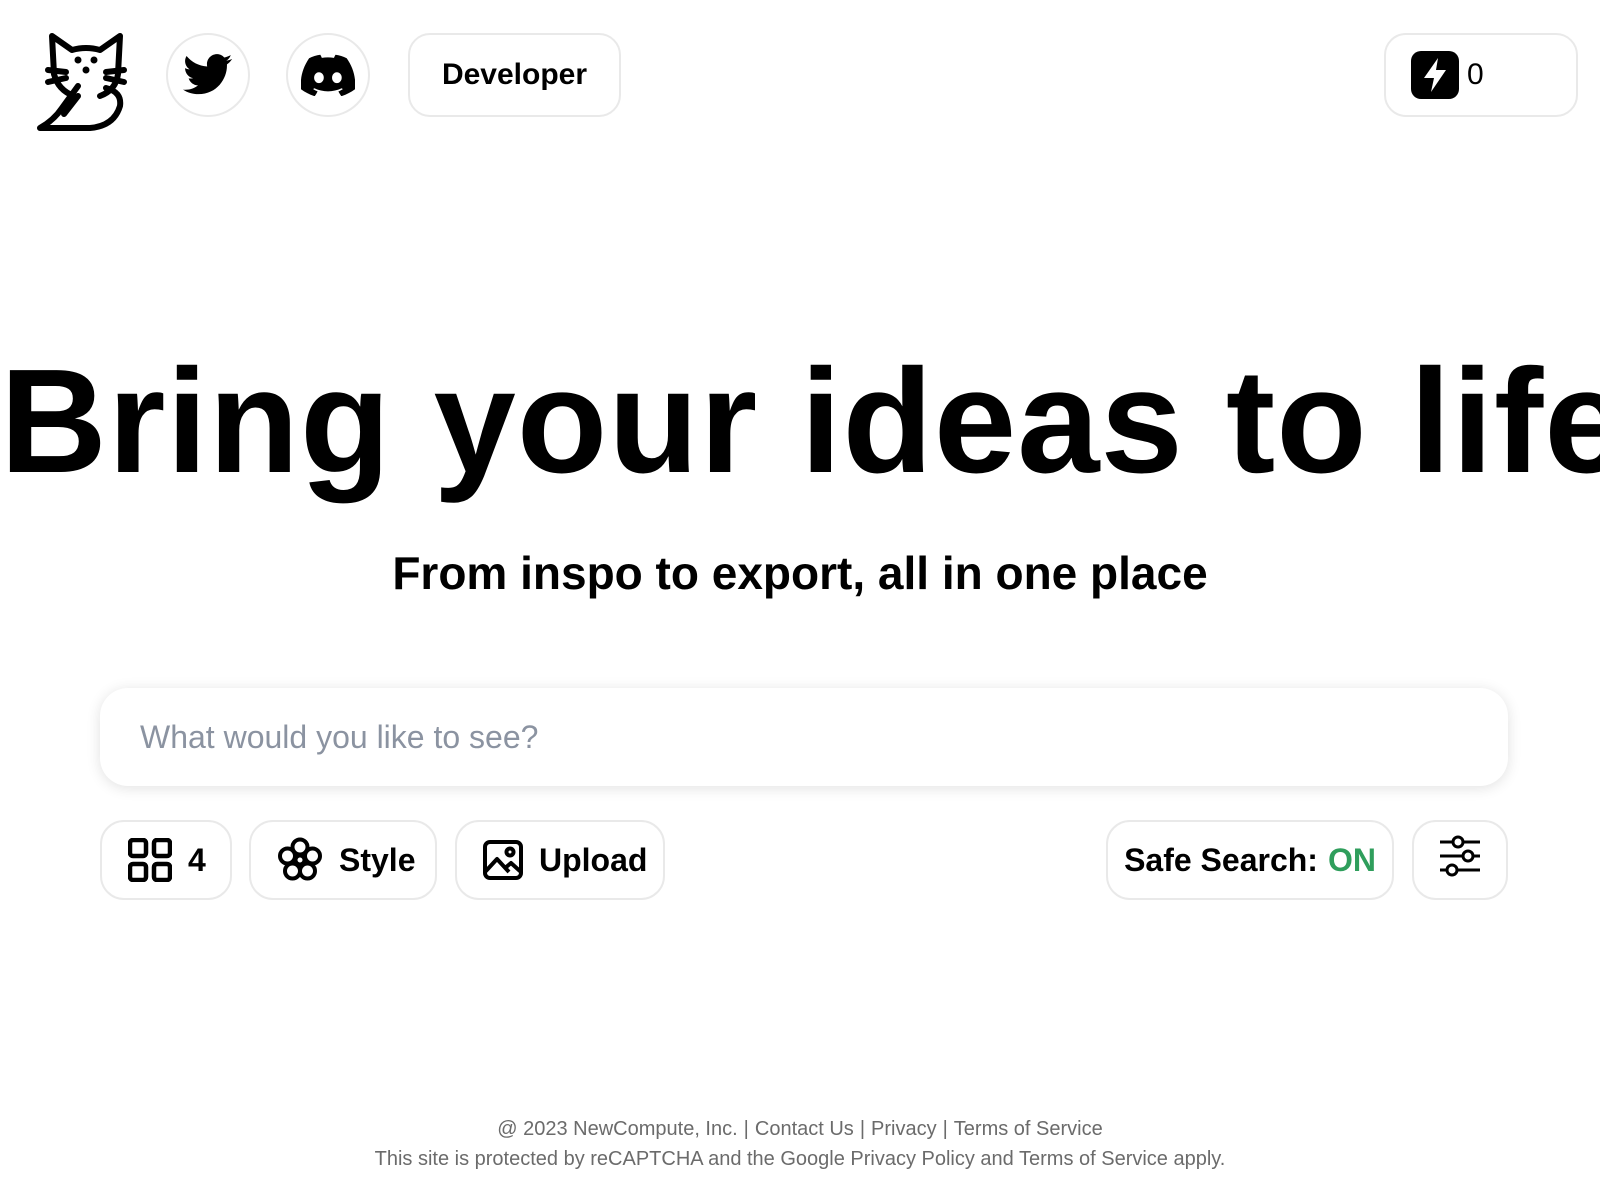  I want to click on hero-title: Bring your ideas to life, so click(800, 421).